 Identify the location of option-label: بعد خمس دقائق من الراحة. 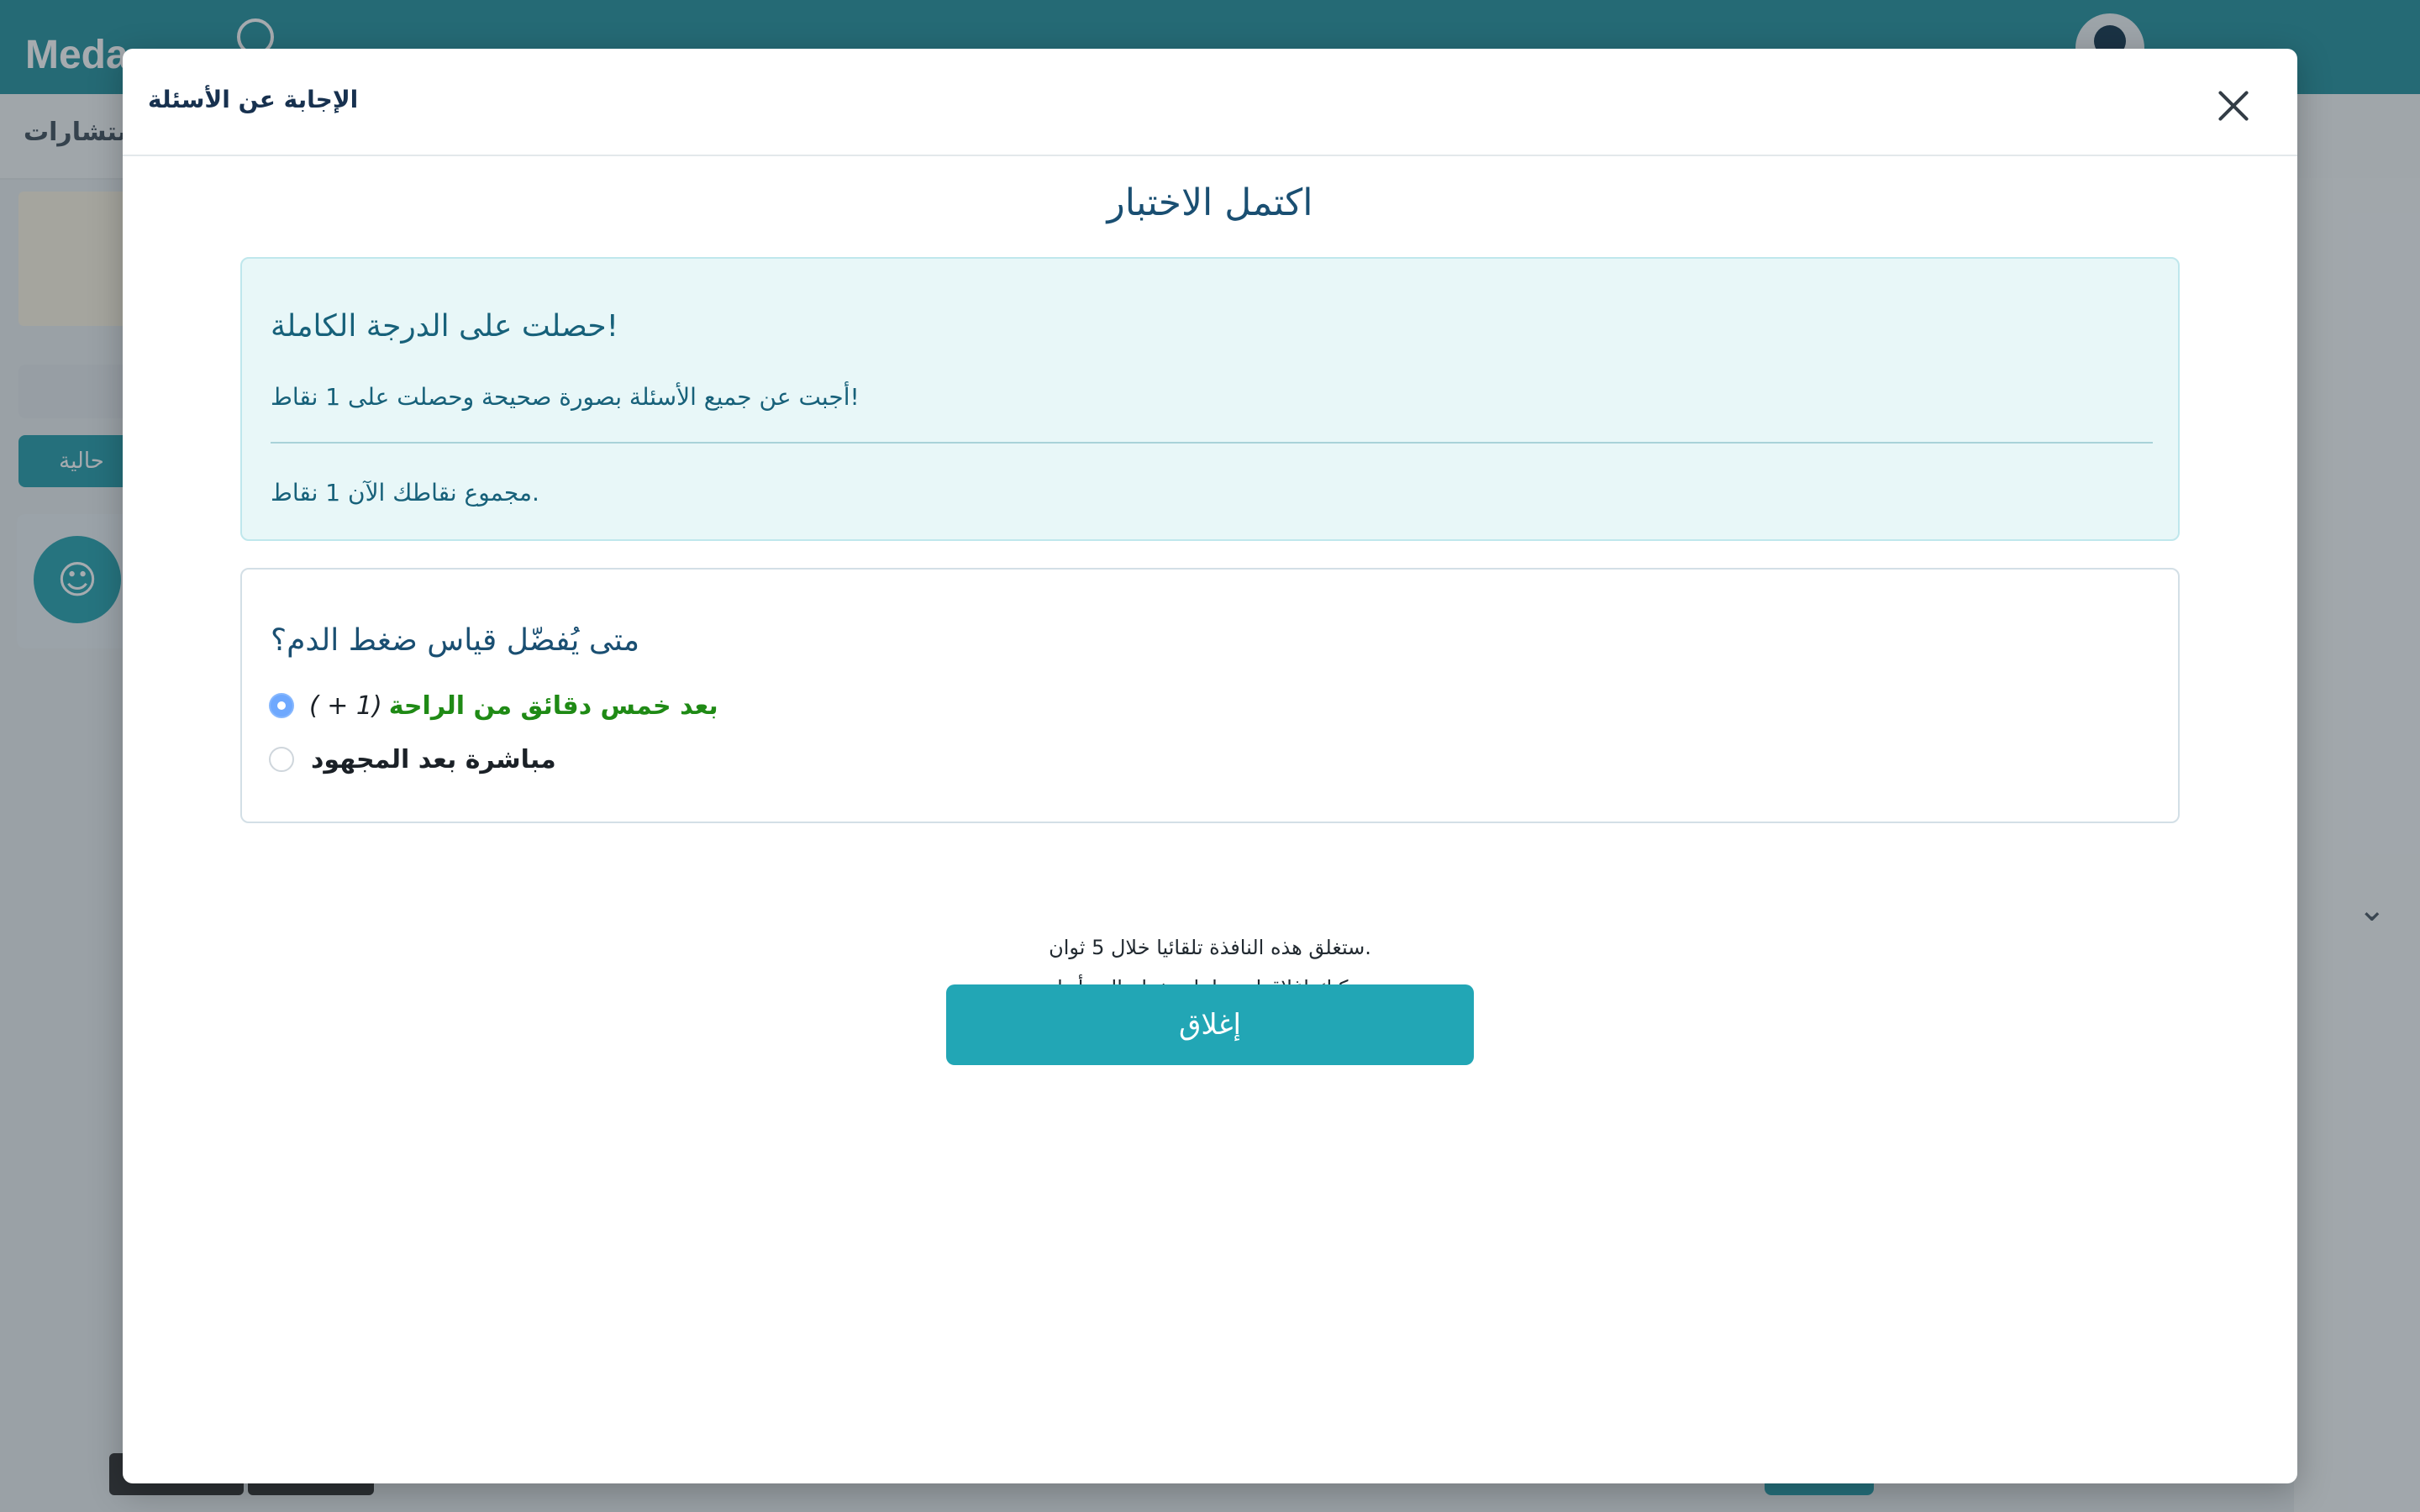
(553, 705).